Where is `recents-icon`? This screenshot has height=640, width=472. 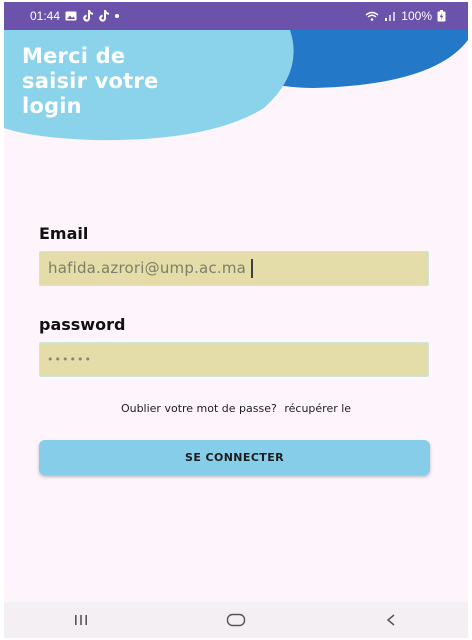
recents-icon is located at coordinates (81, 620).